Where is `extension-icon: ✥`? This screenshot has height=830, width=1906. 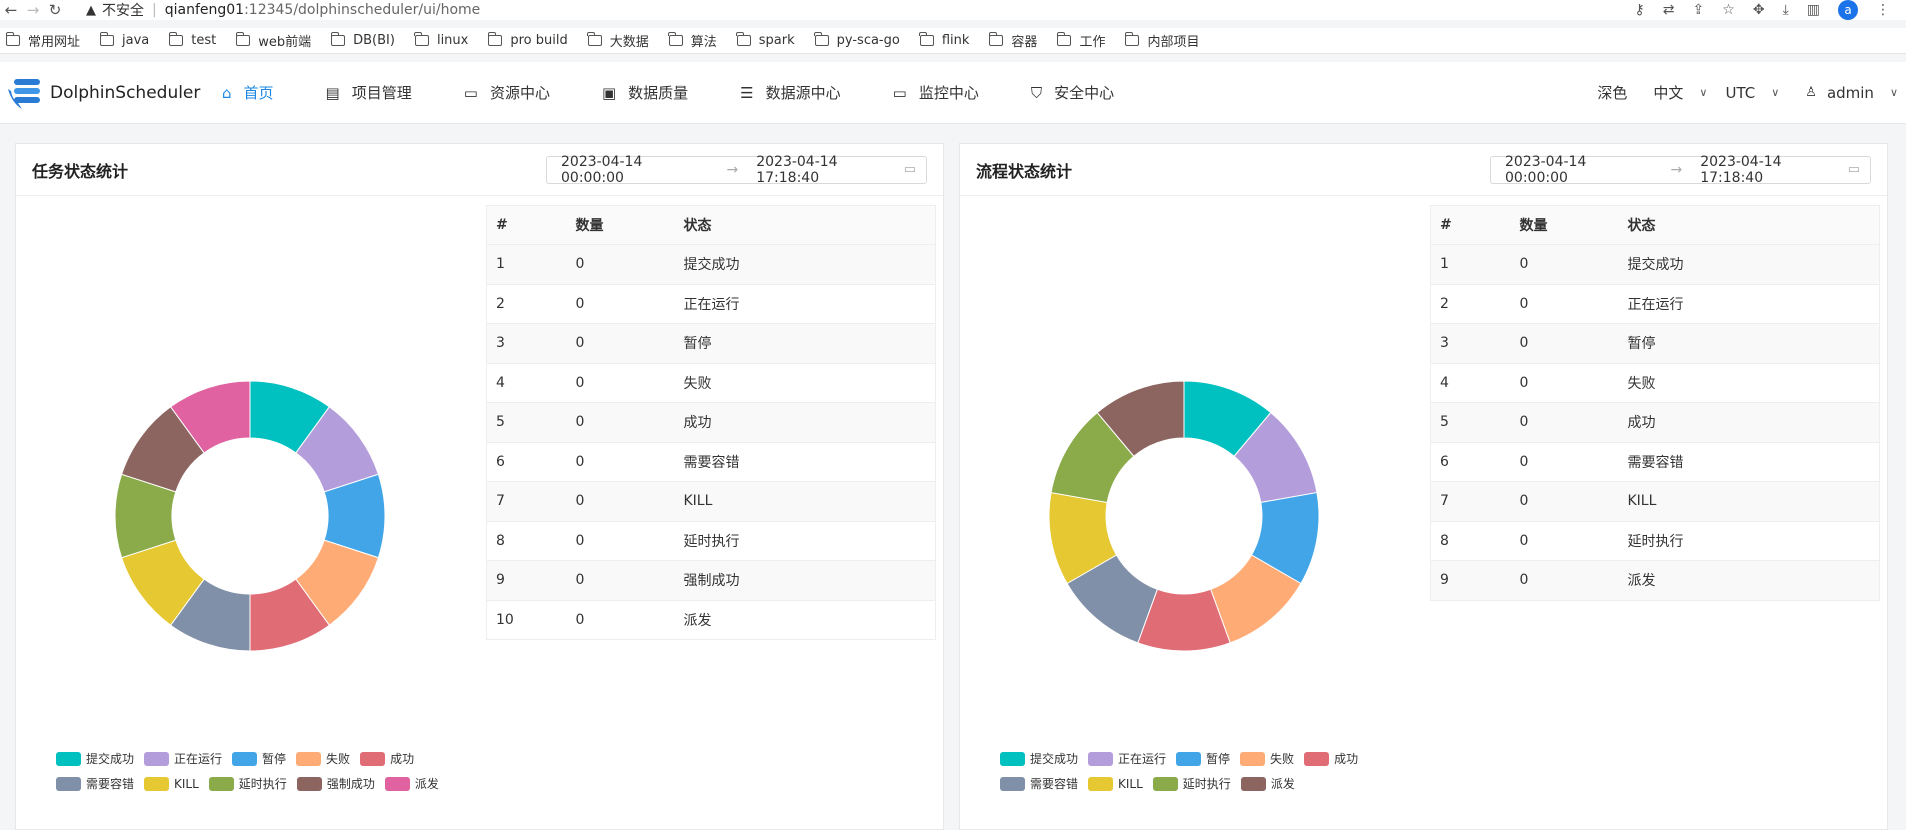
extension-icon: ✥ is located at coordinates (1759, 10).